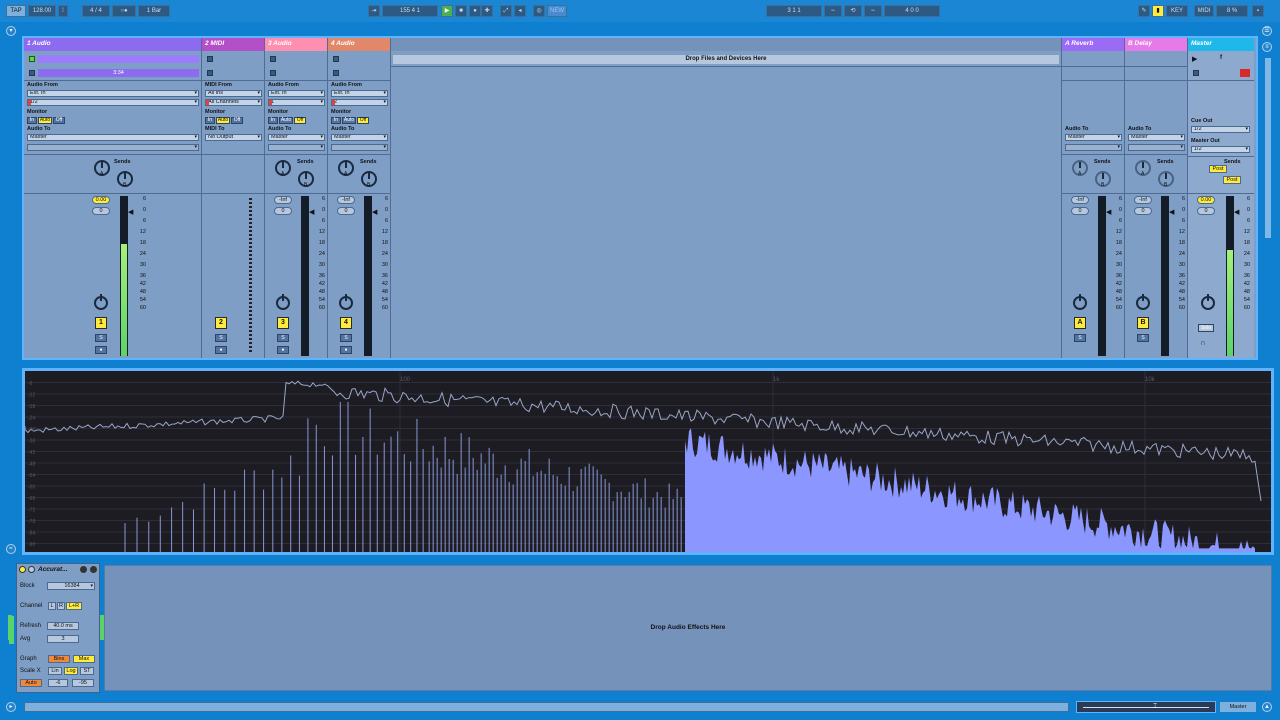  I want to click on graph-max-button: Max, so click(84, 659).